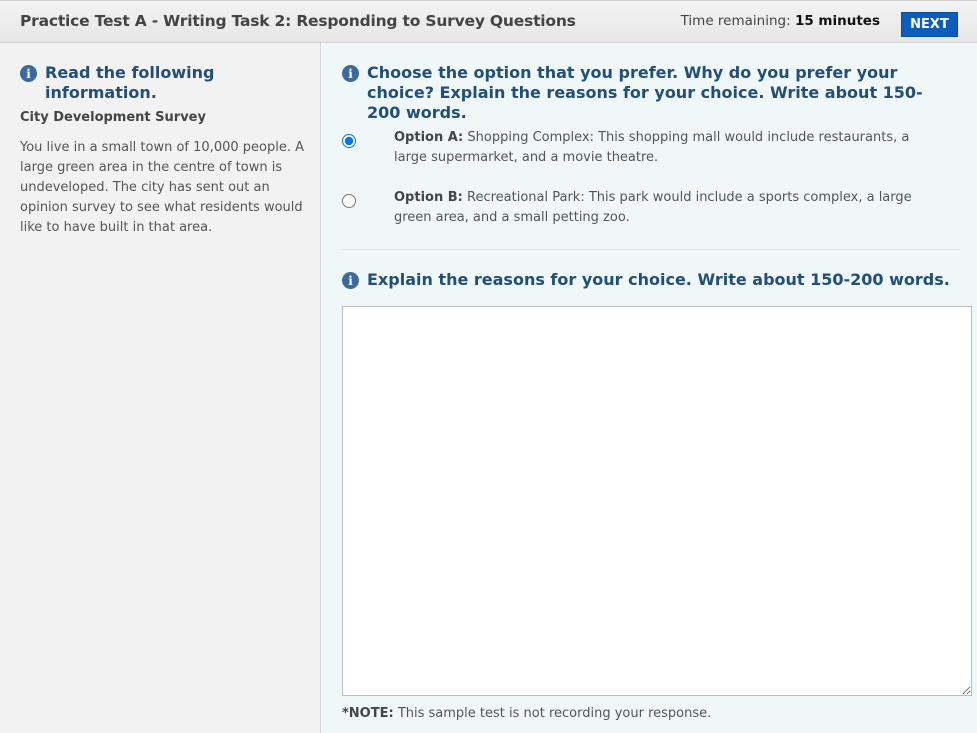 Image resolution: width=977 pixels, height=733 pixels. What do you see at coordinates (349, 141) in the screenshot?
I see `option-a-radio` at bounding box center [349, 141].